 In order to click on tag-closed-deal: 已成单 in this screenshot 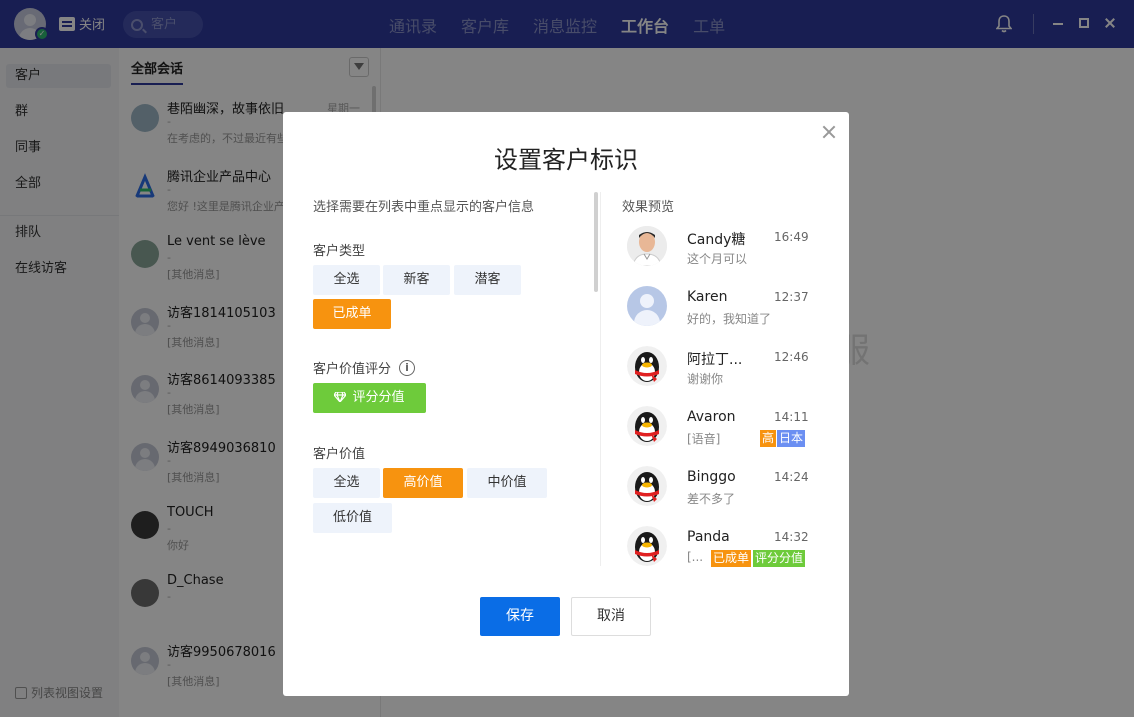, I will do `click(731, 558)`.